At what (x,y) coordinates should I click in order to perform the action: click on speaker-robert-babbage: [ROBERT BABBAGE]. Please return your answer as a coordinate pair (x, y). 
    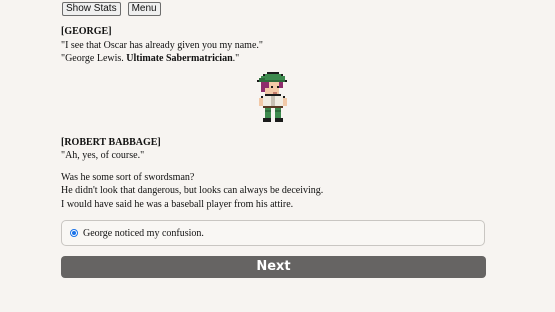
    Looking at the image, I should click on (111, 142).